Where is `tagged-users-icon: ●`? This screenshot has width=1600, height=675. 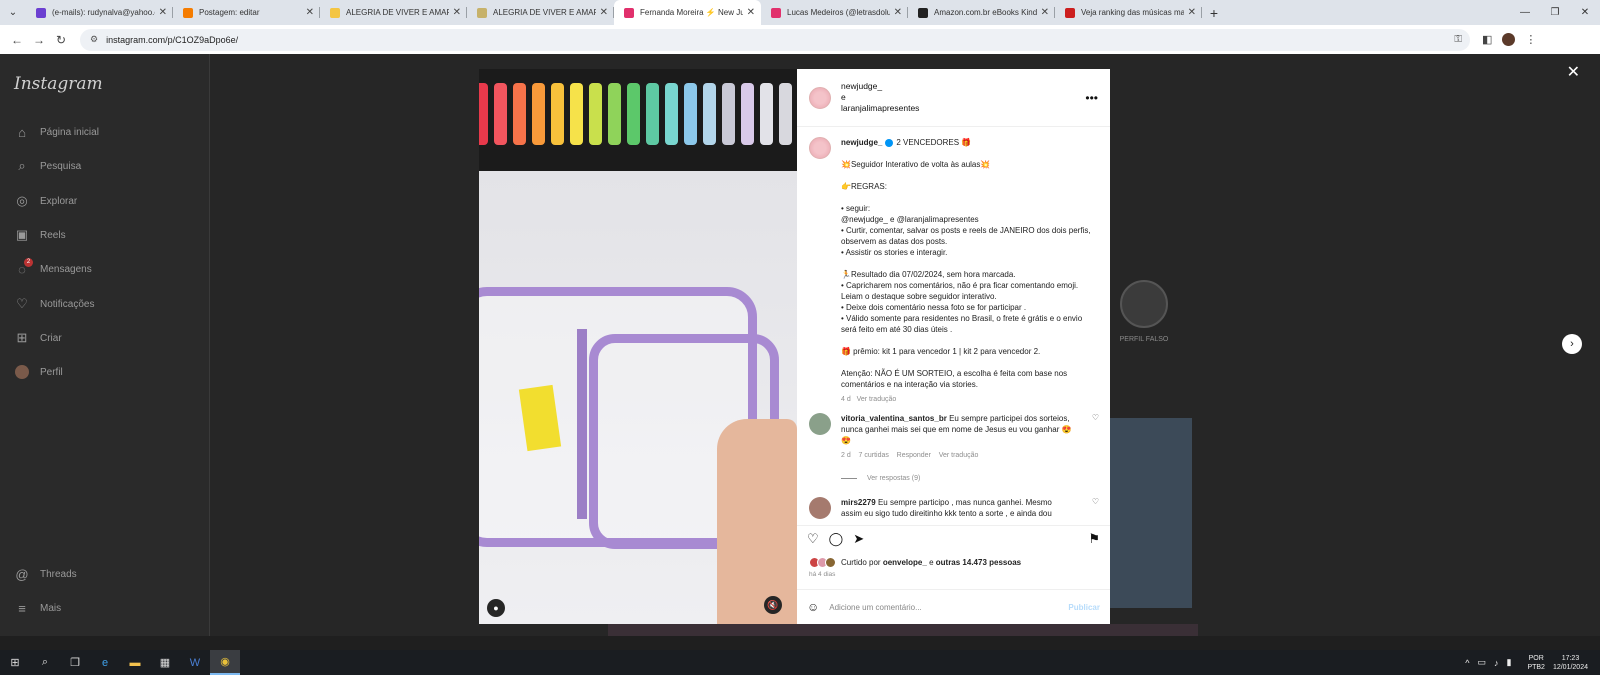
tagged-users-icon: ● is located at coordinates (496, 608).